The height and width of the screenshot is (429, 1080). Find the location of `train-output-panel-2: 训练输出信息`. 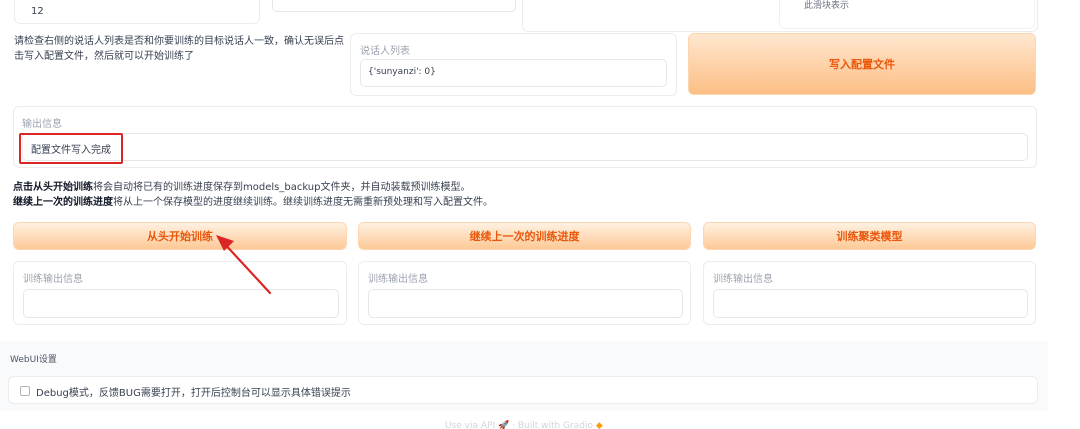

train-output-panel-2: 训练输出信息 is located at coordinates (524, 293).